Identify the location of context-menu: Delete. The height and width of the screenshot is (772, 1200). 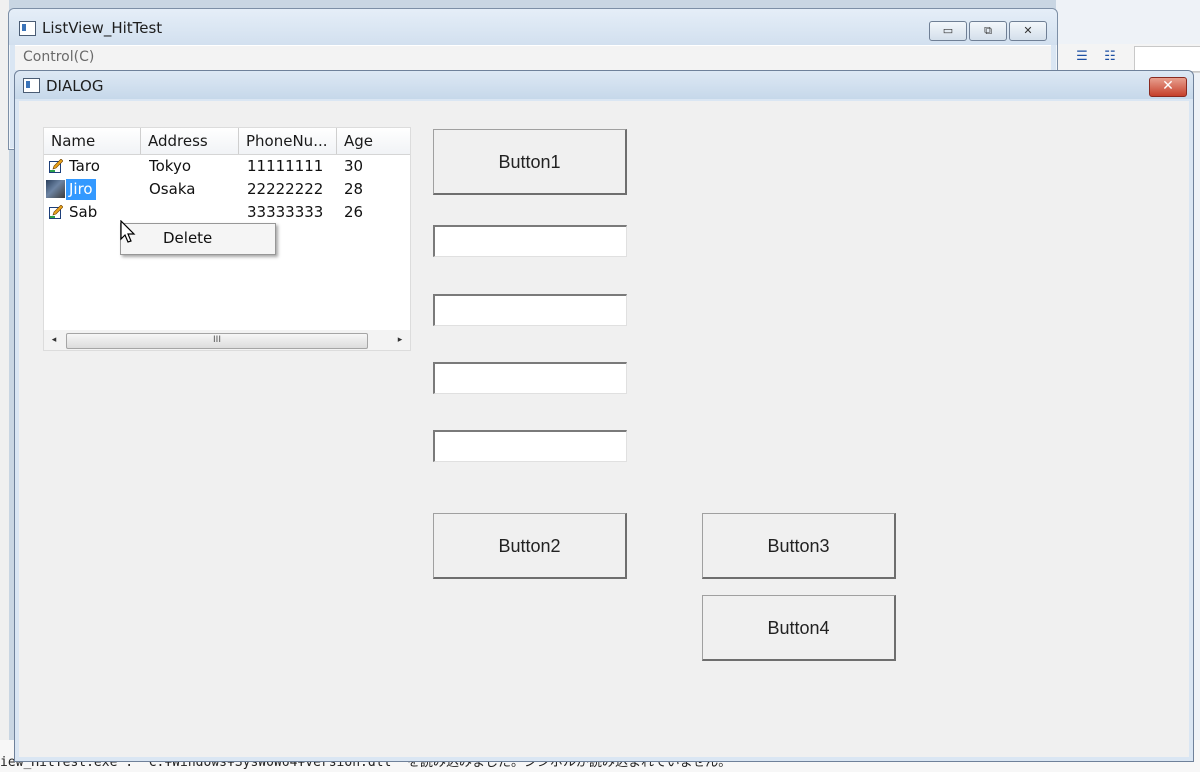
(198, 239).